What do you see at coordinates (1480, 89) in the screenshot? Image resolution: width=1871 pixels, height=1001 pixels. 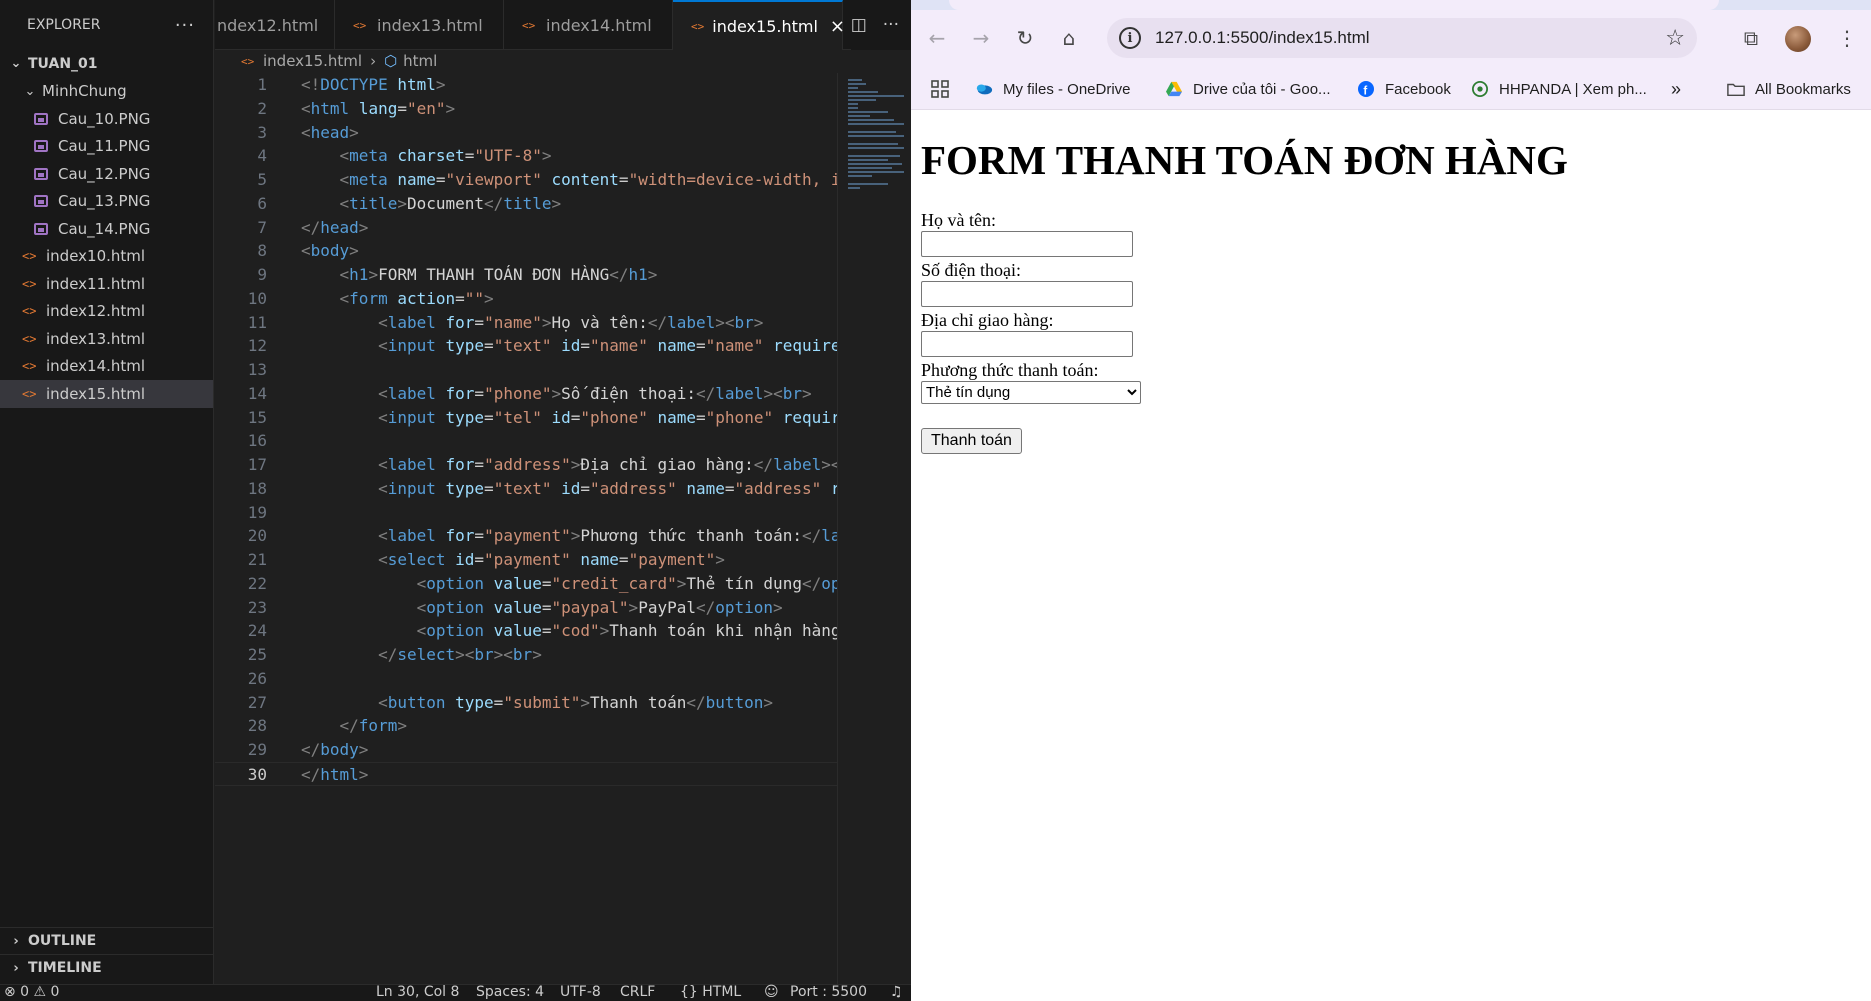 I see `hhpanda-icon` at bounding box center [1480, 89].